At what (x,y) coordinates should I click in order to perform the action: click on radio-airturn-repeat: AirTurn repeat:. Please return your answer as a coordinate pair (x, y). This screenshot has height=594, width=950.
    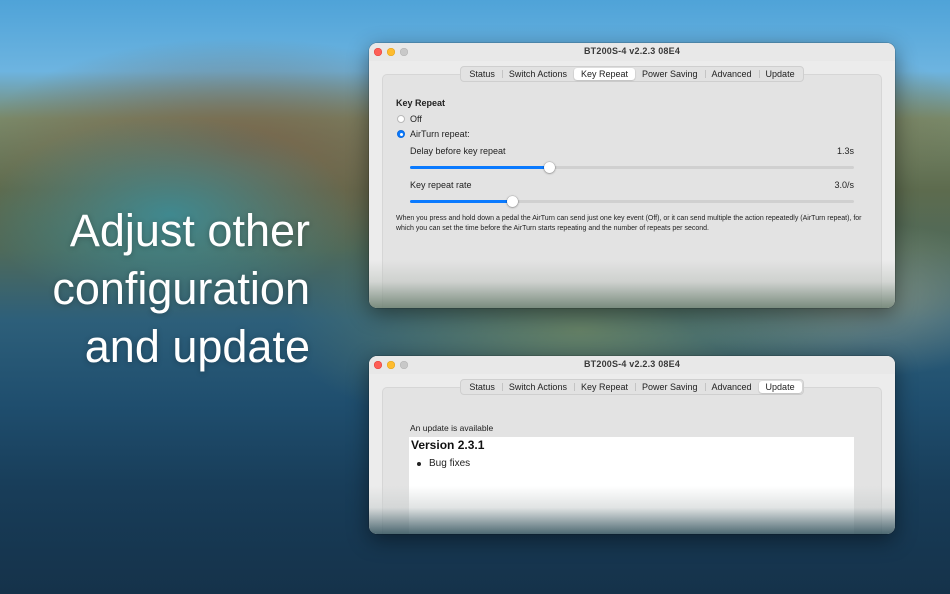
    Looking at the image, I should click on (433, 134).